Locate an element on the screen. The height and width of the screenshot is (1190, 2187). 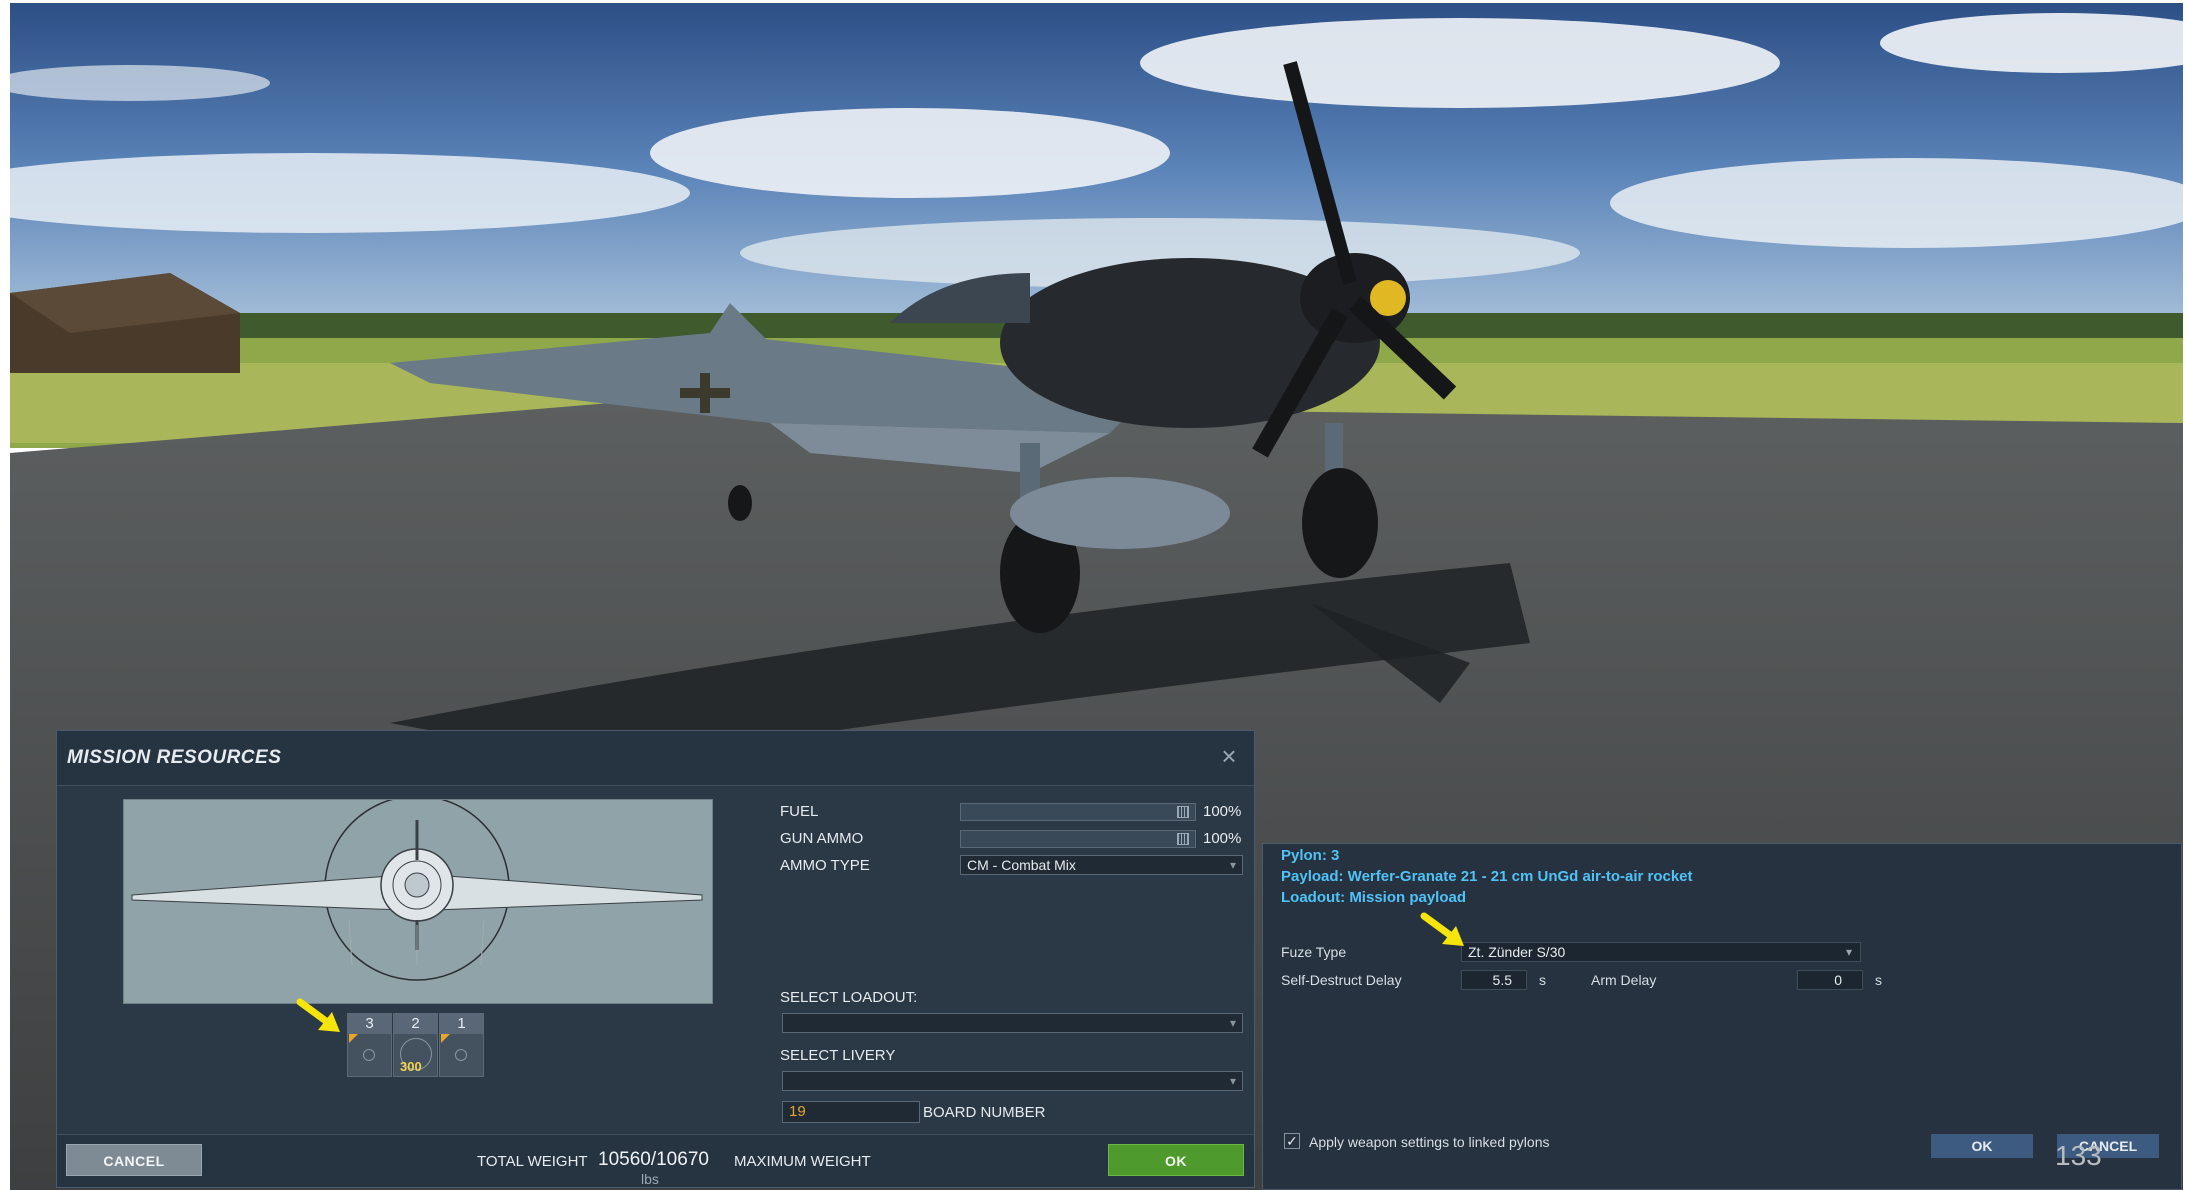
apply-linked-checkbox: ✓ is located at coordinates (1292, 1141).